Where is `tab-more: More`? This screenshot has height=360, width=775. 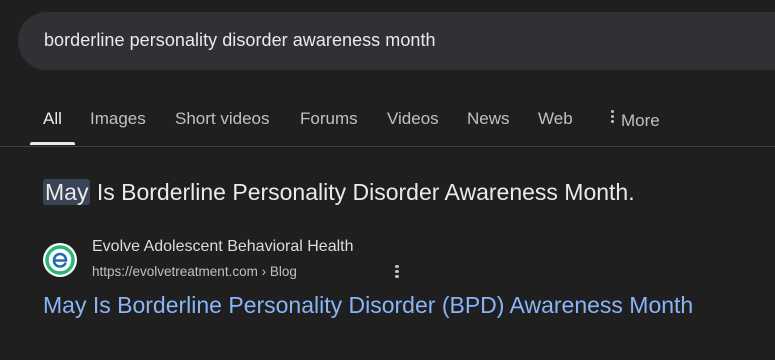 tab-more: More is located at coordinates (634, 120).